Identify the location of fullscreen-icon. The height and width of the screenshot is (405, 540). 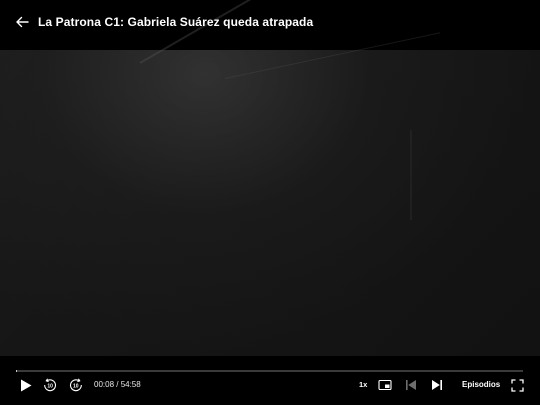
(517, 385).